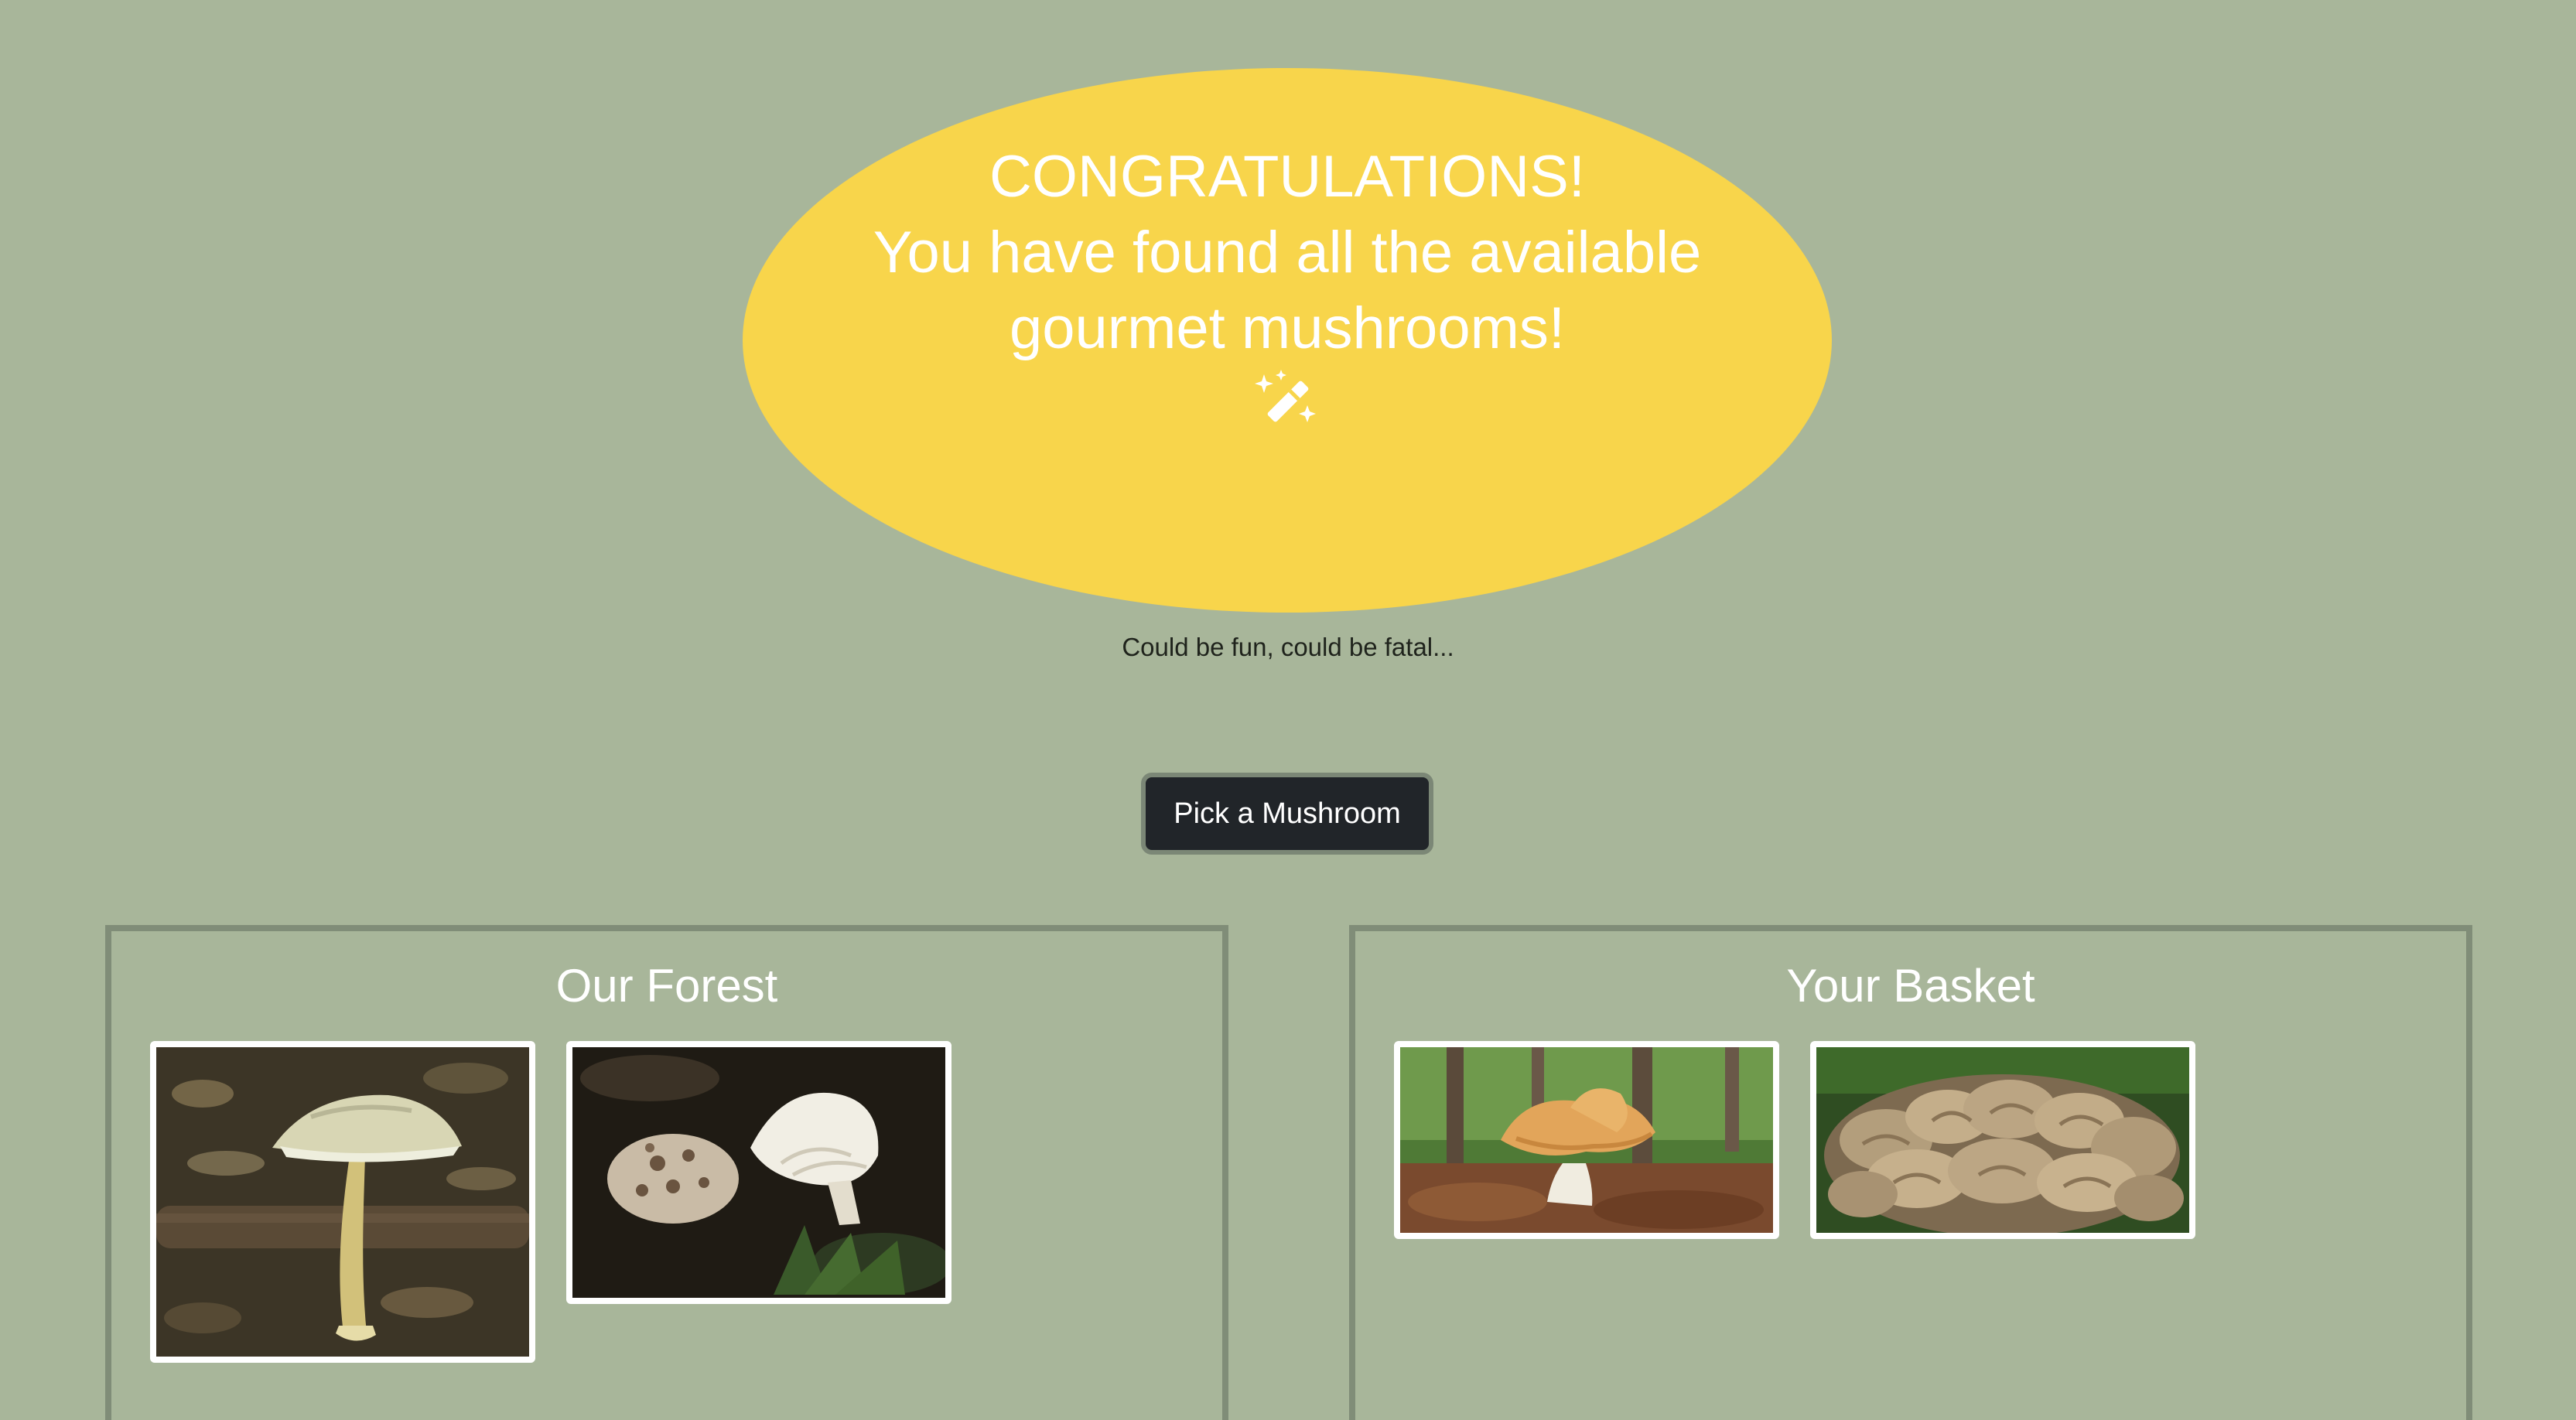 The height and width of the screenshot is (1420, 2576). I want to click on pick-mushroom-button: Pick a Mushroom, so click(1287, 814).